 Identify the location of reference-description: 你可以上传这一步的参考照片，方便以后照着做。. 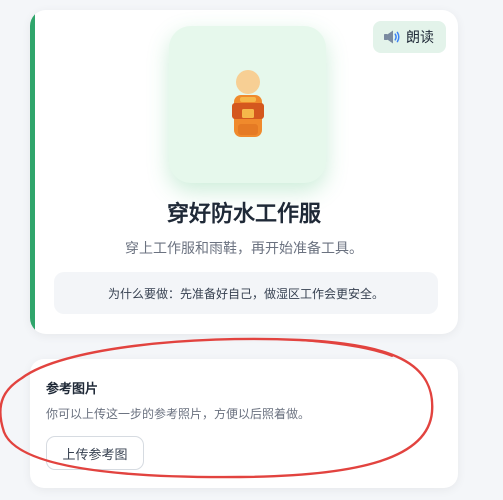
(178, 414).